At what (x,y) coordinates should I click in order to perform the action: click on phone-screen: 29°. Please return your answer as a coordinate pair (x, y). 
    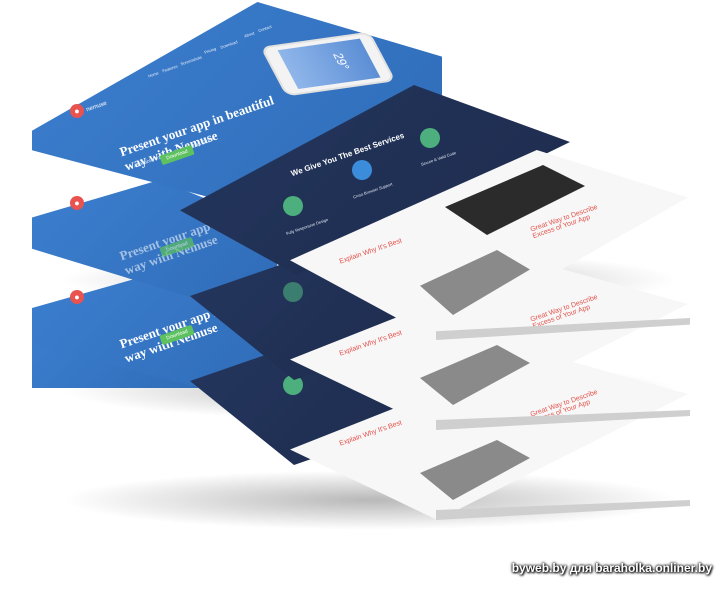
    Looking at the image, I should click on (329, 64).